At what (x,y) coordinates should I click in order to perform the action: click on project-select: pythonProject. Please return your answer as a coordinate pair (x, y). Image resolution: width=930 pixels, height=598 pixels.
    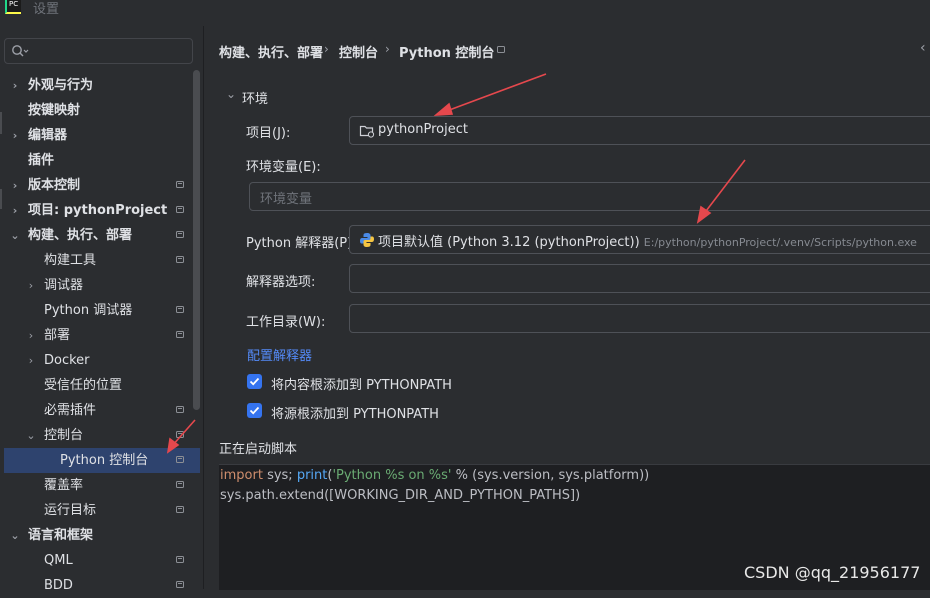
    Looking at the image, I should click on (639, 130).